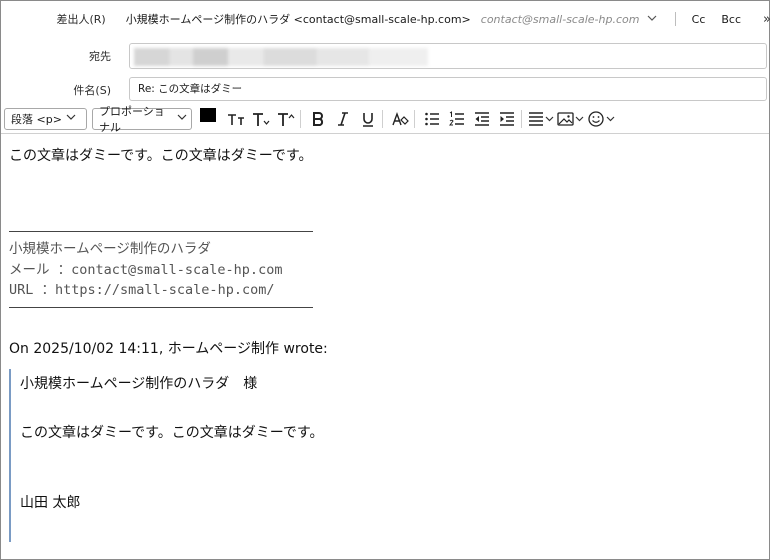  Describe the element at coordinates (10, 455) in the screenshot. I see `quote-bar` at that location.